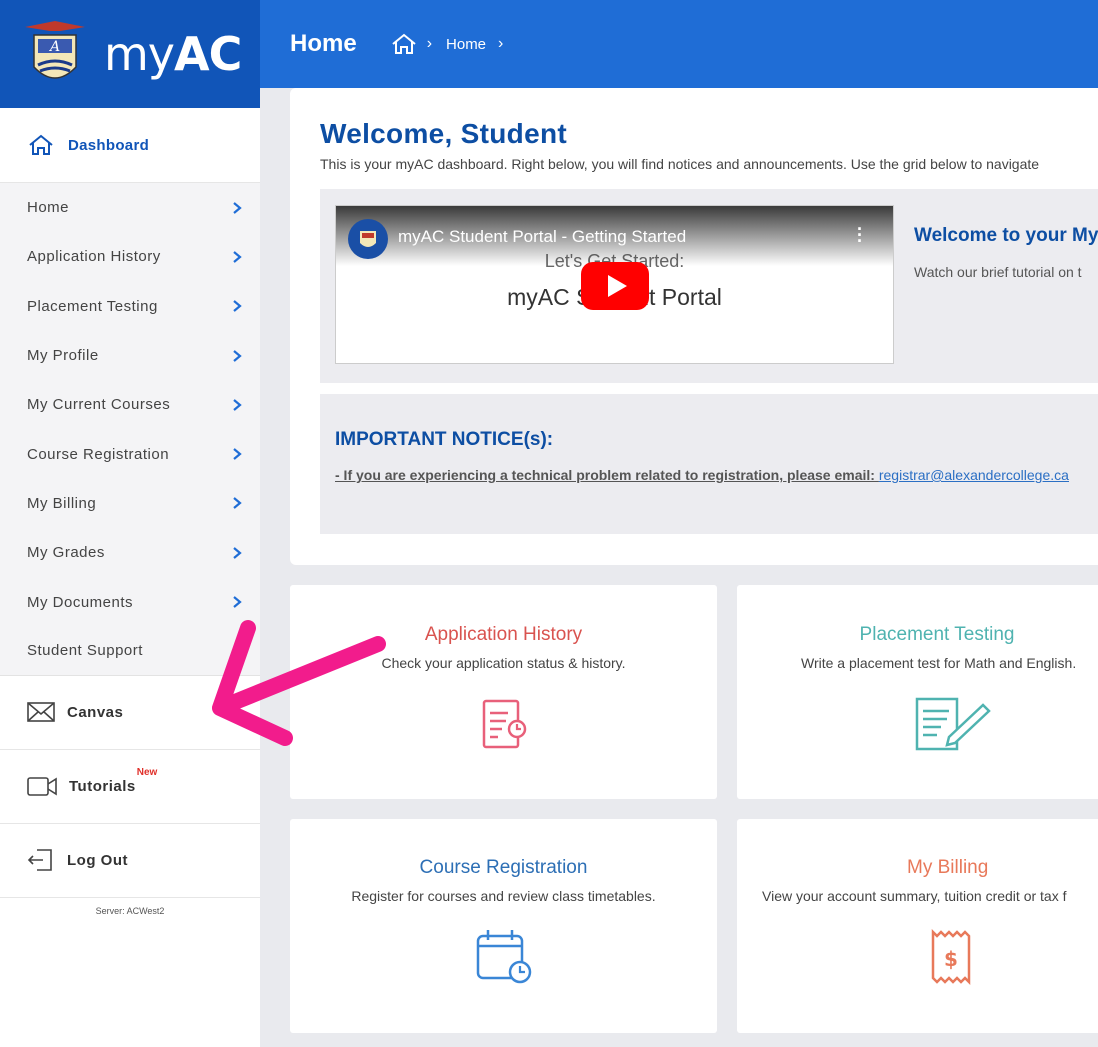 The width and height of the screenshot is (1098, 1047). I want to click on top-bar: Home › Home ›, so click(679, 44).